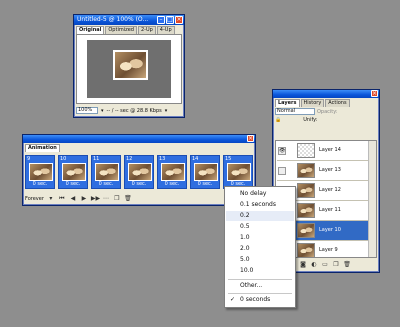  What do you see at coordinates (34, 199) in the screenshot?
I see `loop-select: Forever` at bounding box center [34, 199].